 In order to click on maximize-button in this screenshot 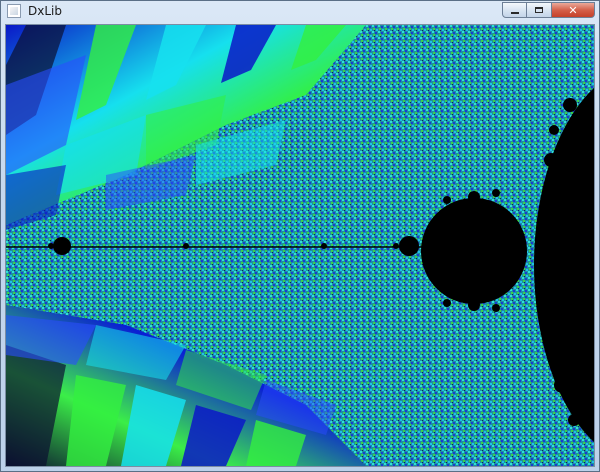, I will do `click(539, 10)`.